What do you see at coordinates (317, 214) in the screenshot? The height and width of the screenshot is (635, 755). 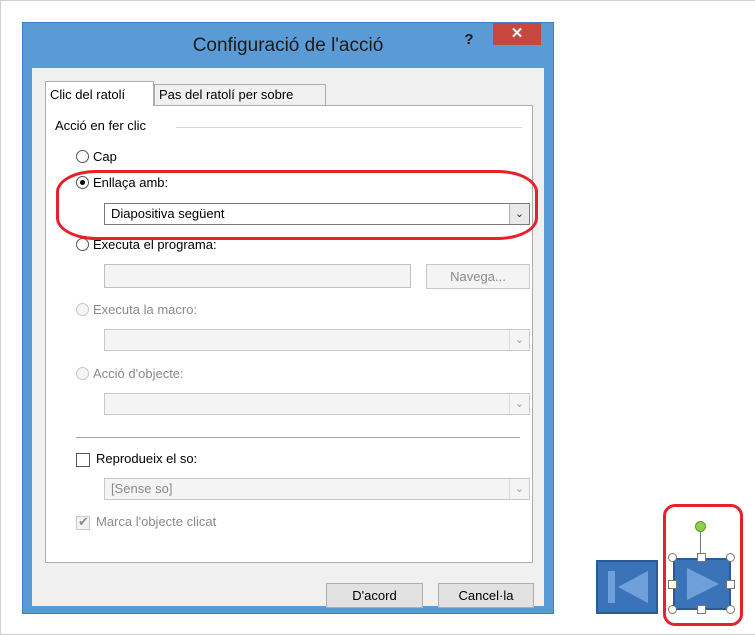 I see `link-target-select: Diapositiva següent ⌄` at bounding box center [317, 214].